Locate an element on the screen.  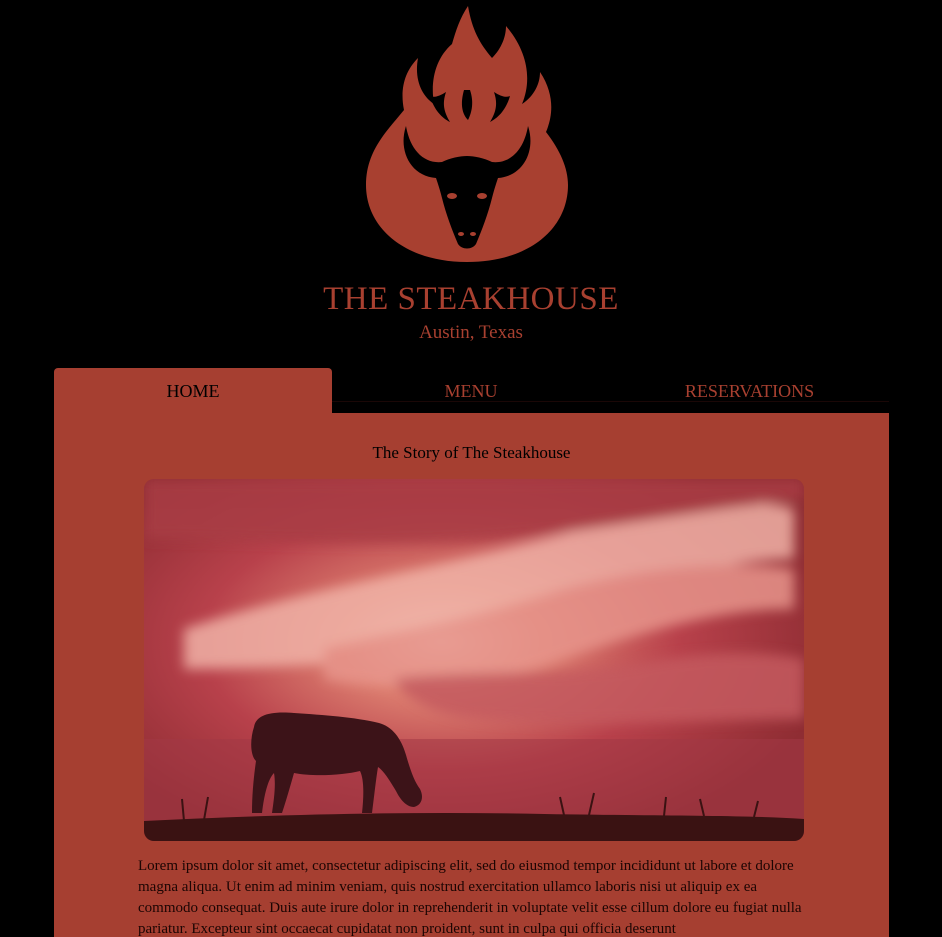
tab-reservations: RESERVATIONS is located at coordinates (749, 390).